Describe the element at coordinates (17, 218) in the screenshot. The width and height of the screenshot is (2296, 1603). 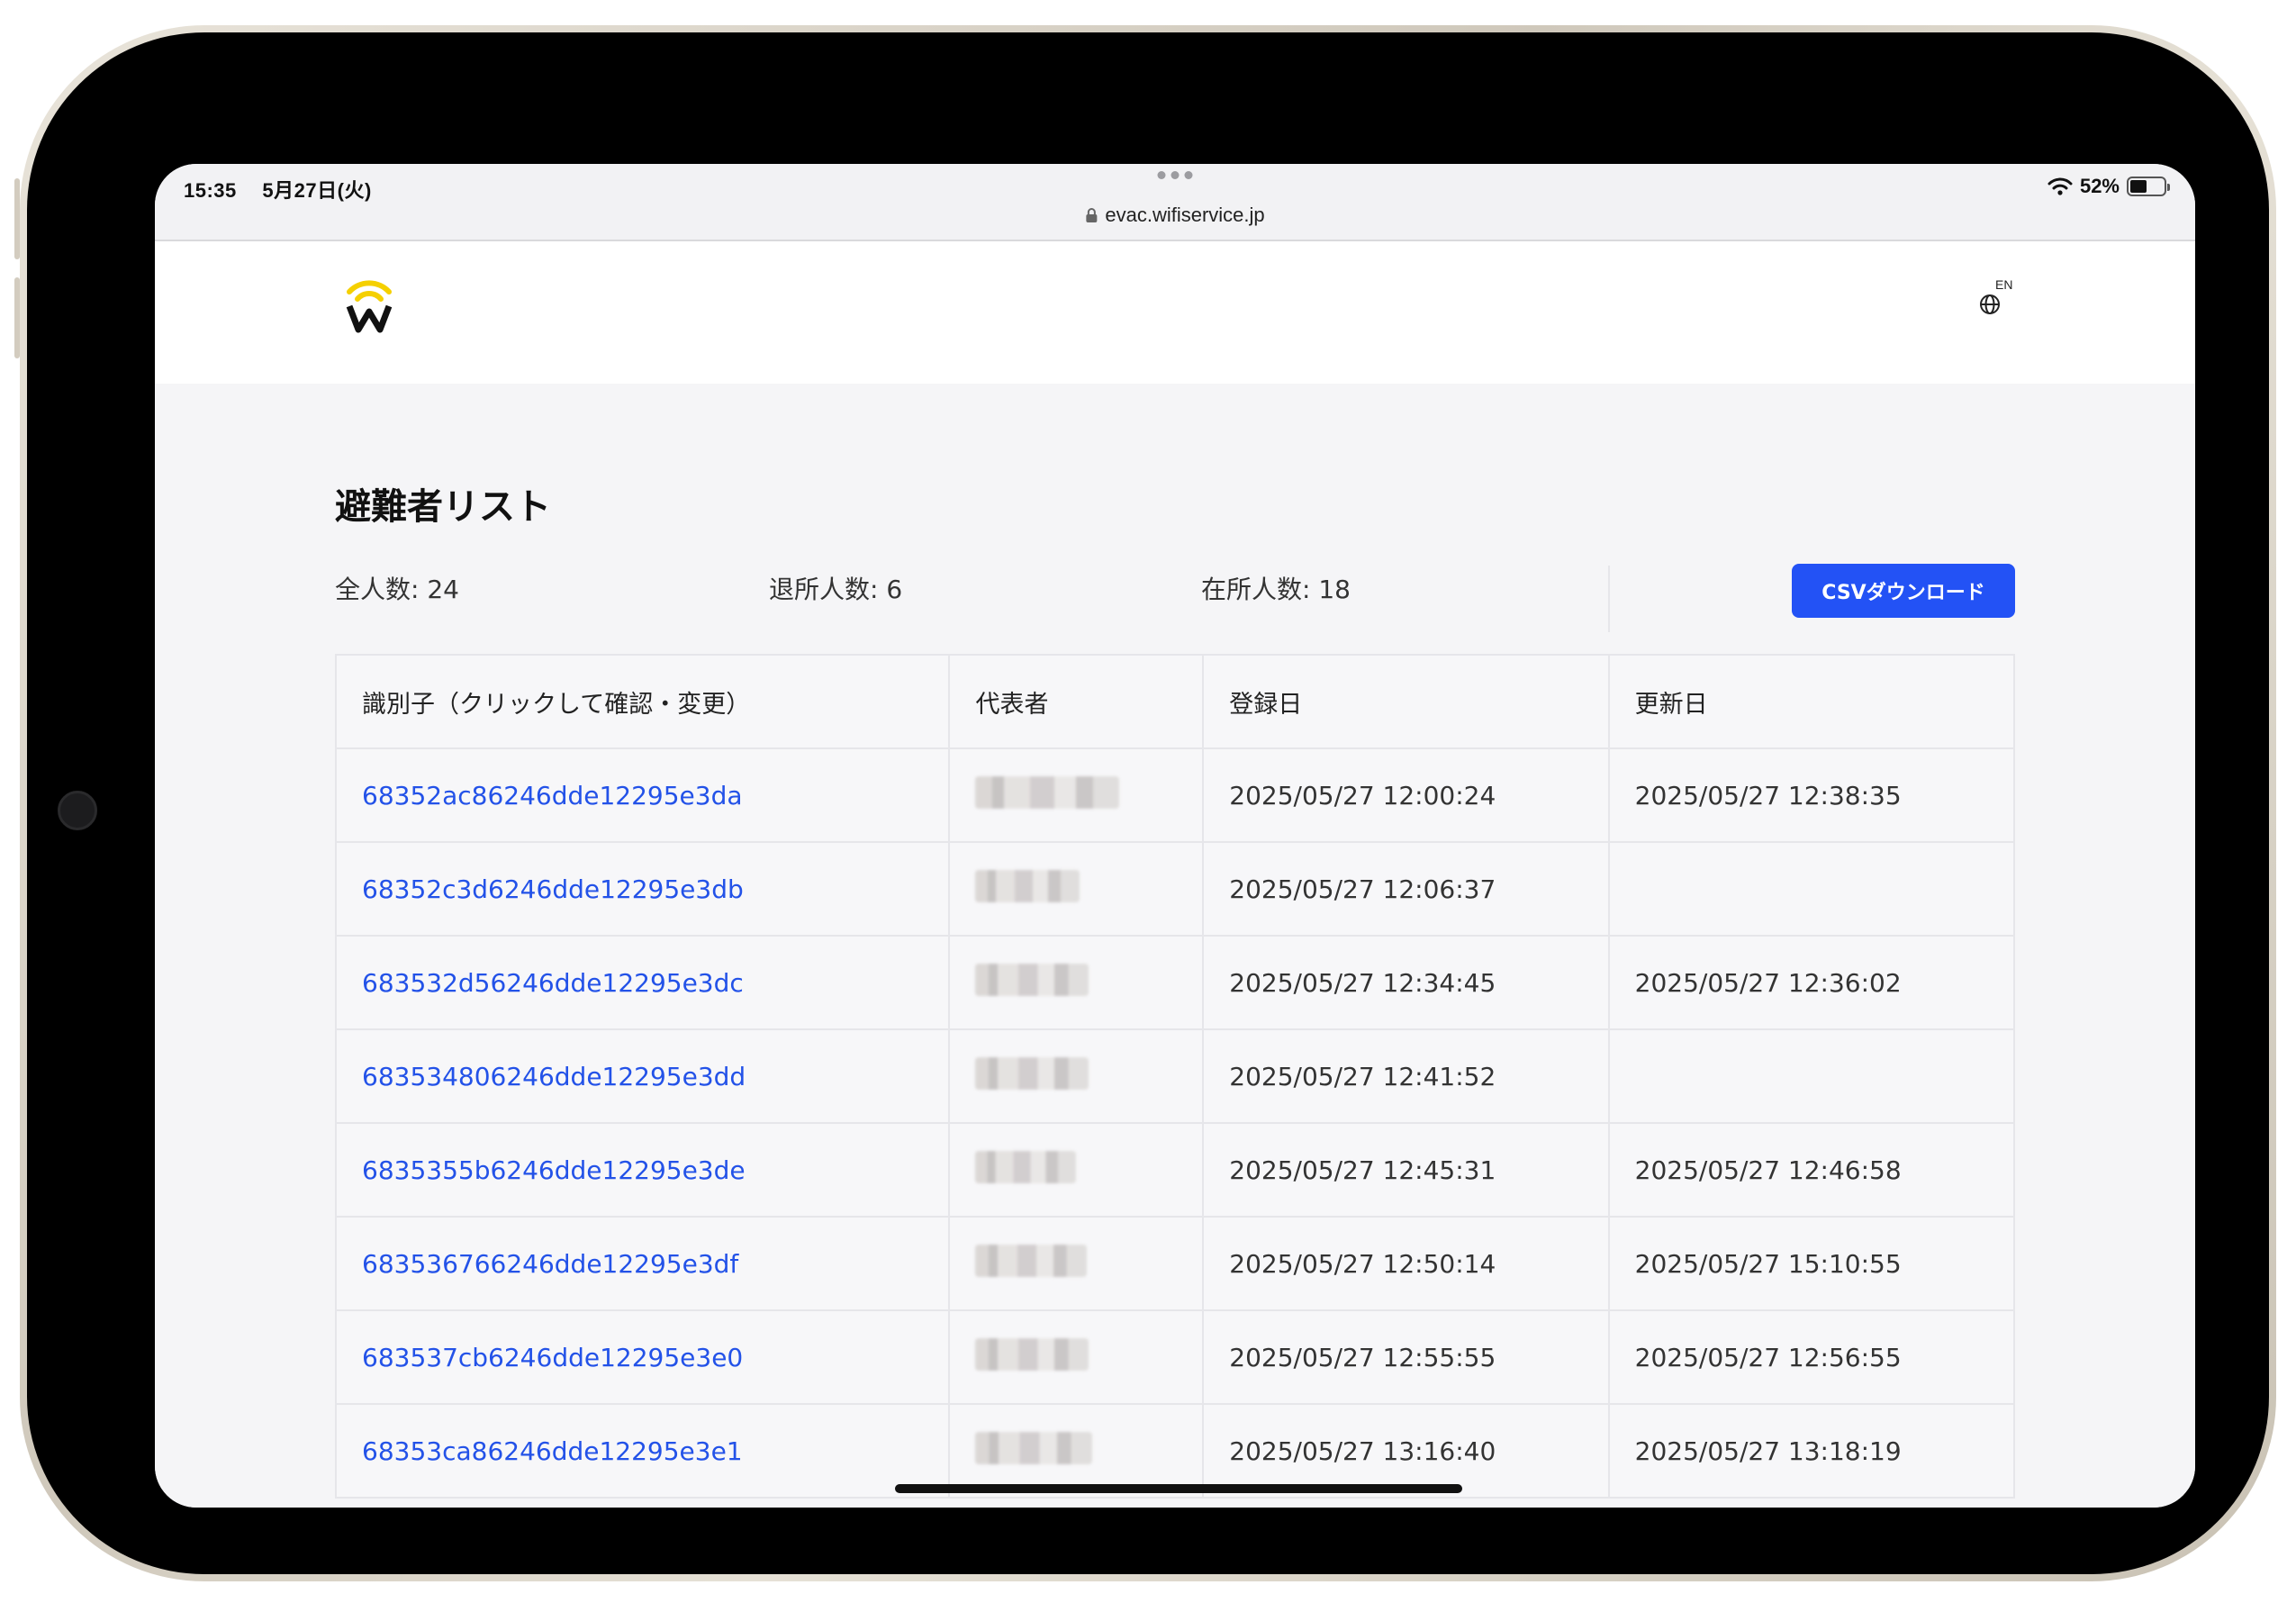
I see `volume-up-button` at that location.